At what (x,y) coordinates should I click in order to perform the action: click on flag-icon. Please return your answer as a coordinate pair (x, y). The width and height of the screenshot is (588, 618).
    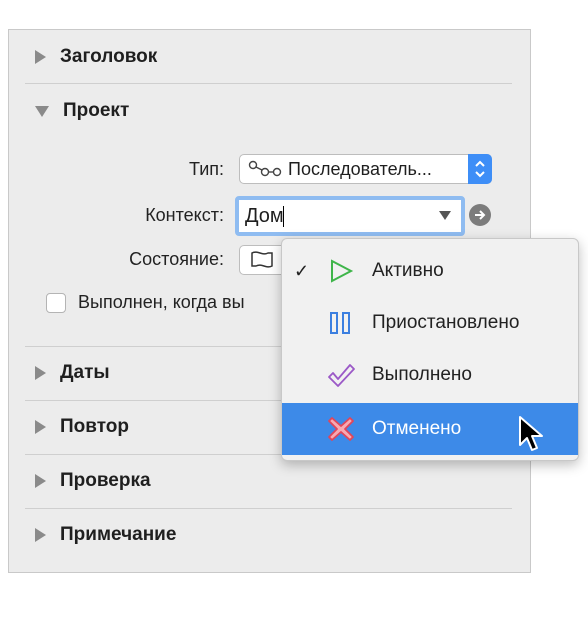
    Looking at the image, I should click on (262, 259).